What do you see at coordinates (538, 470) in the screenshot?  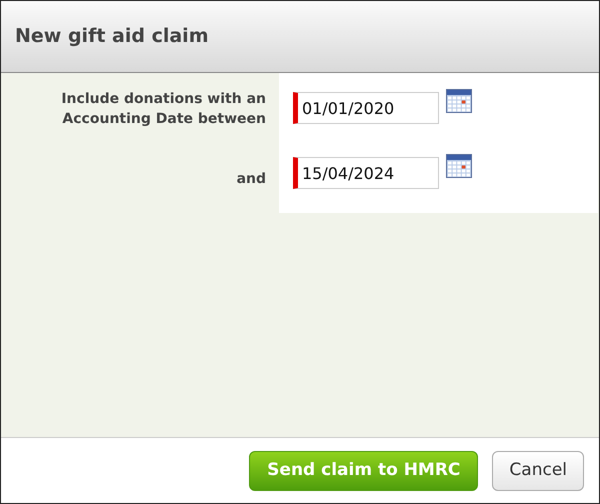 I see `cancel-button: Cancel` at bounding box center [538, 470].